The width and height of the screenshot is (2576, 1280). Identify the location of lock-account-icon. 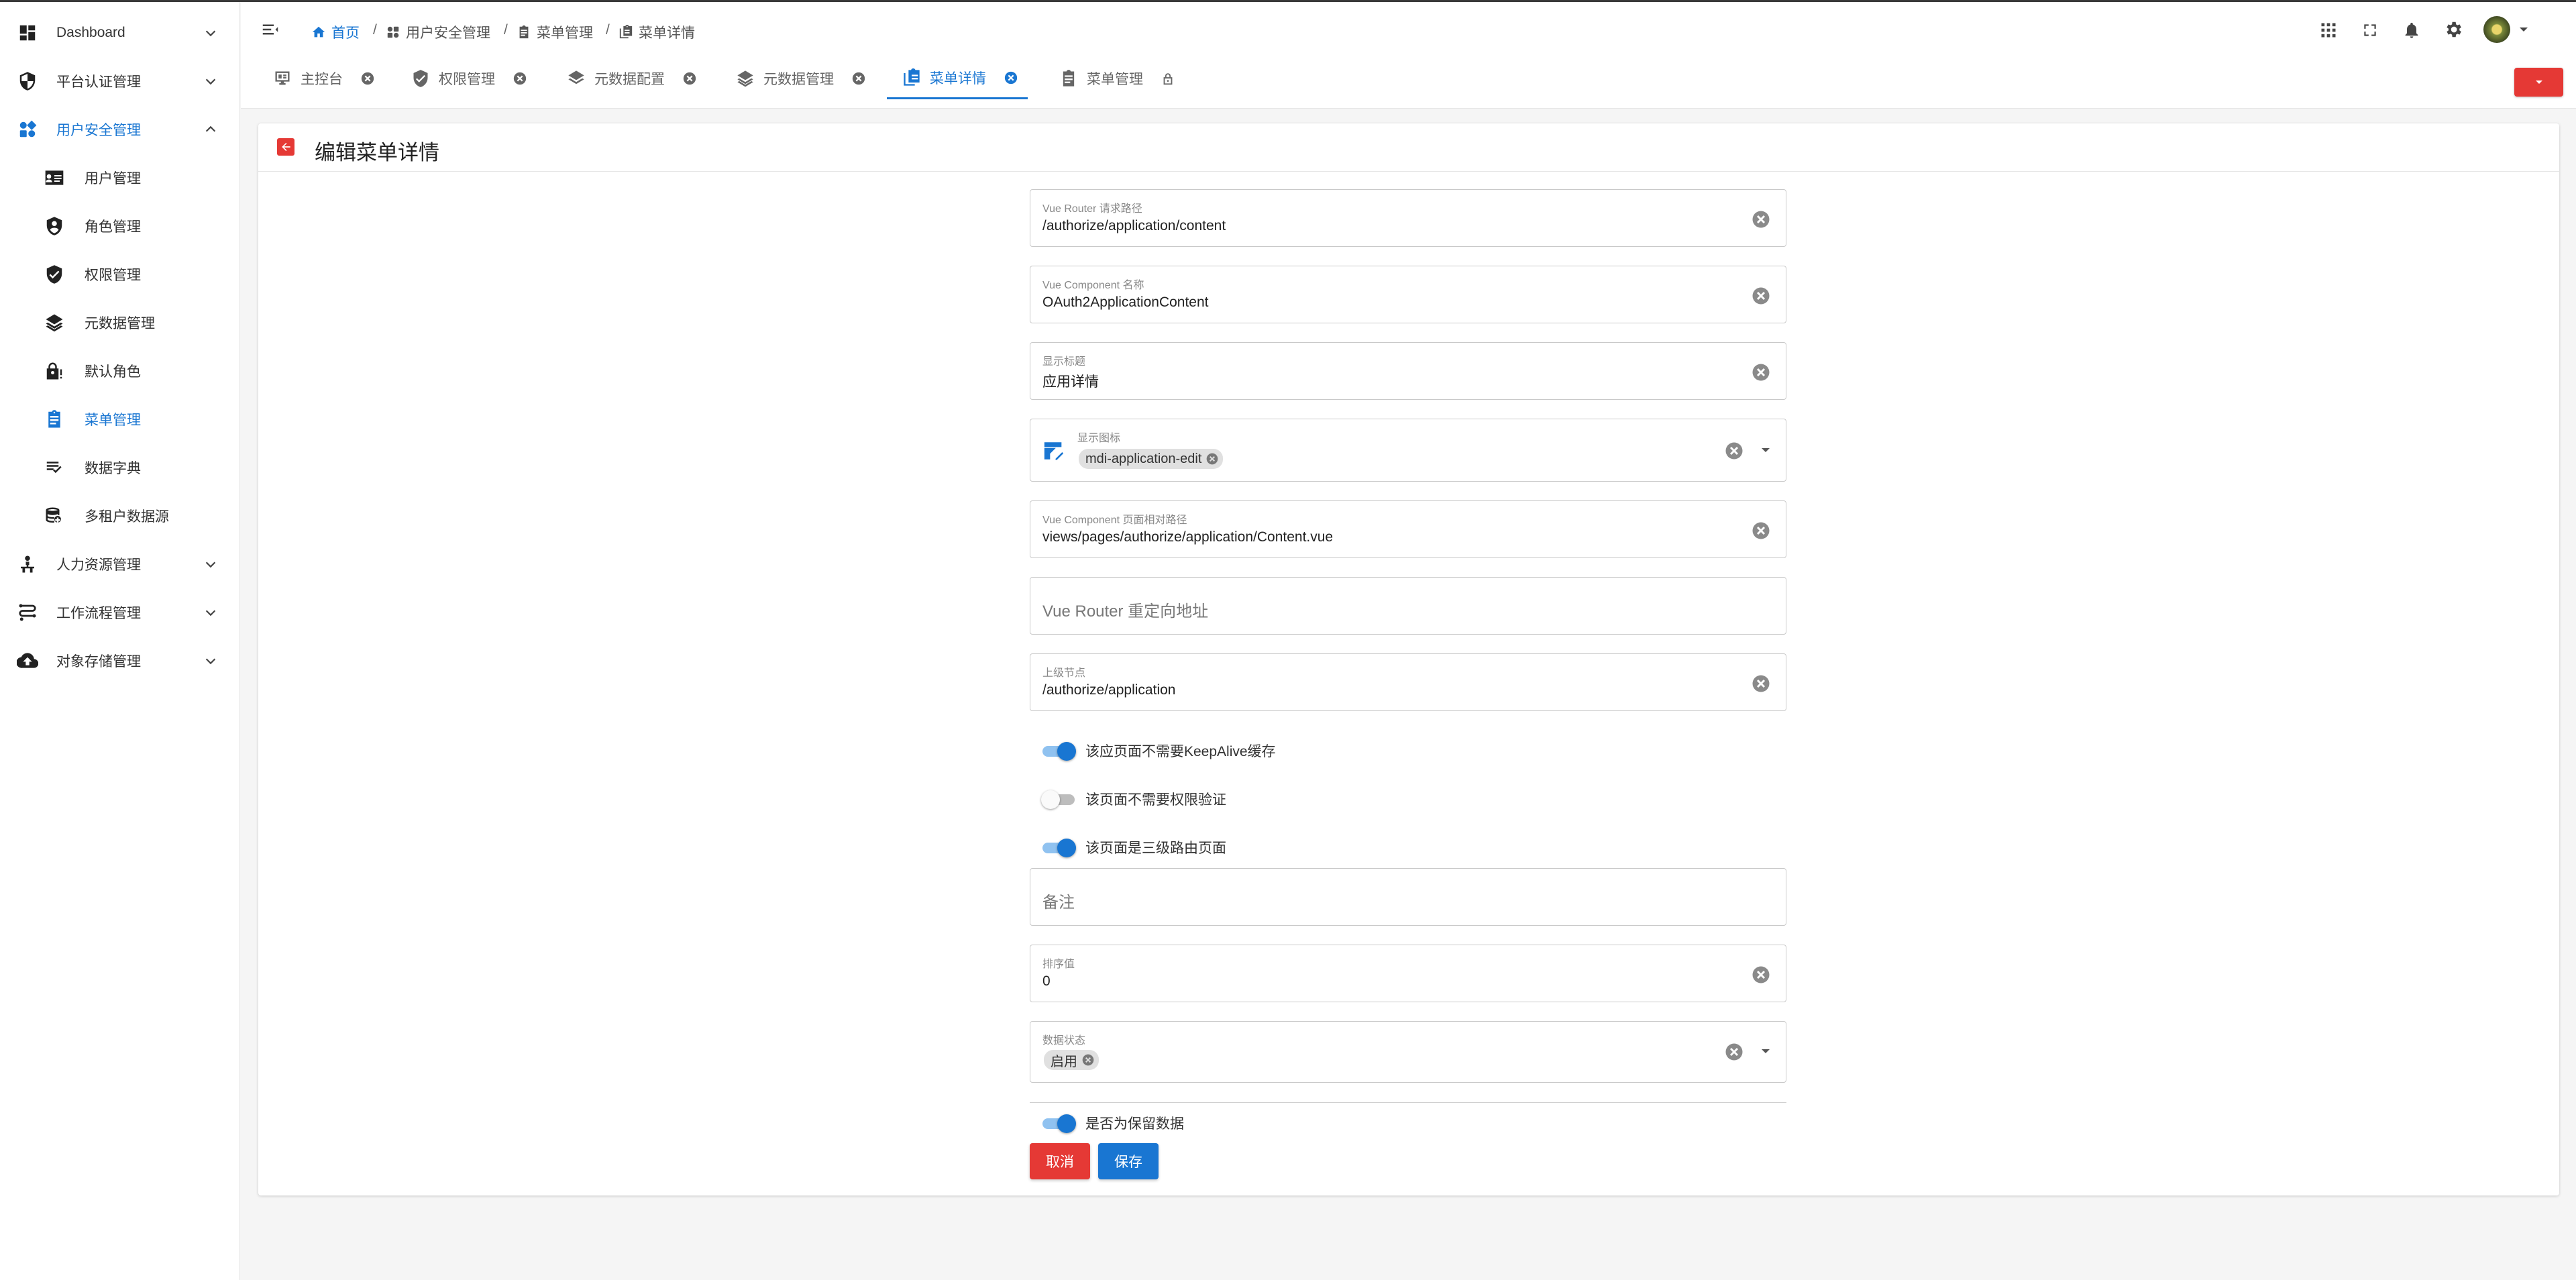
(54, 371).